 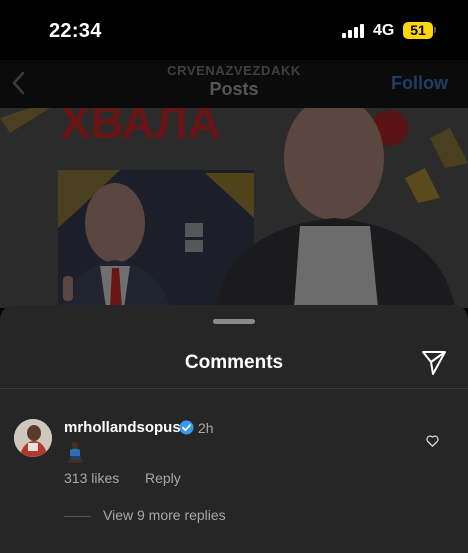 I want to click on kneeling-person-emoji, so click(x=75, y=452).